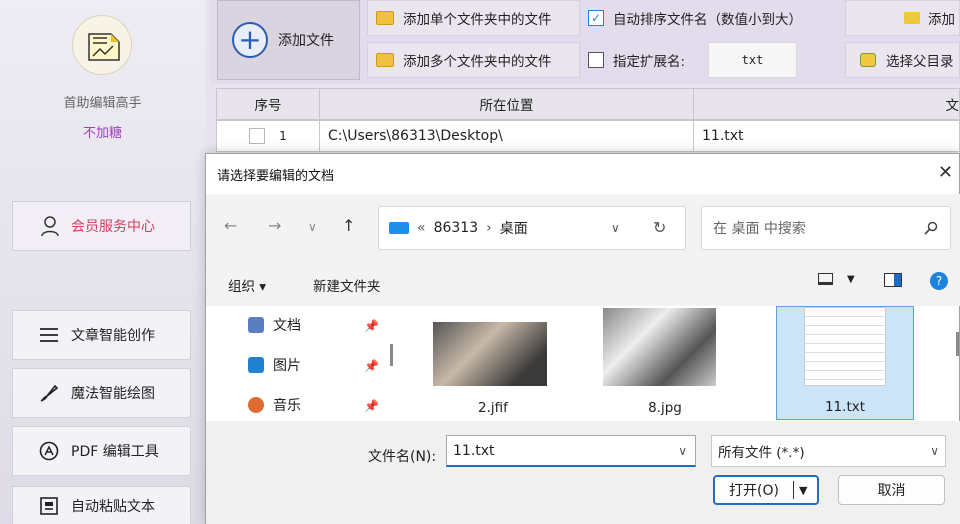 This screenshot has height=524, width=960. What do you see at coordinates (845, 407) in the screenshot?
I see `file-name: 11.txt` at bounding box center [845, 407].